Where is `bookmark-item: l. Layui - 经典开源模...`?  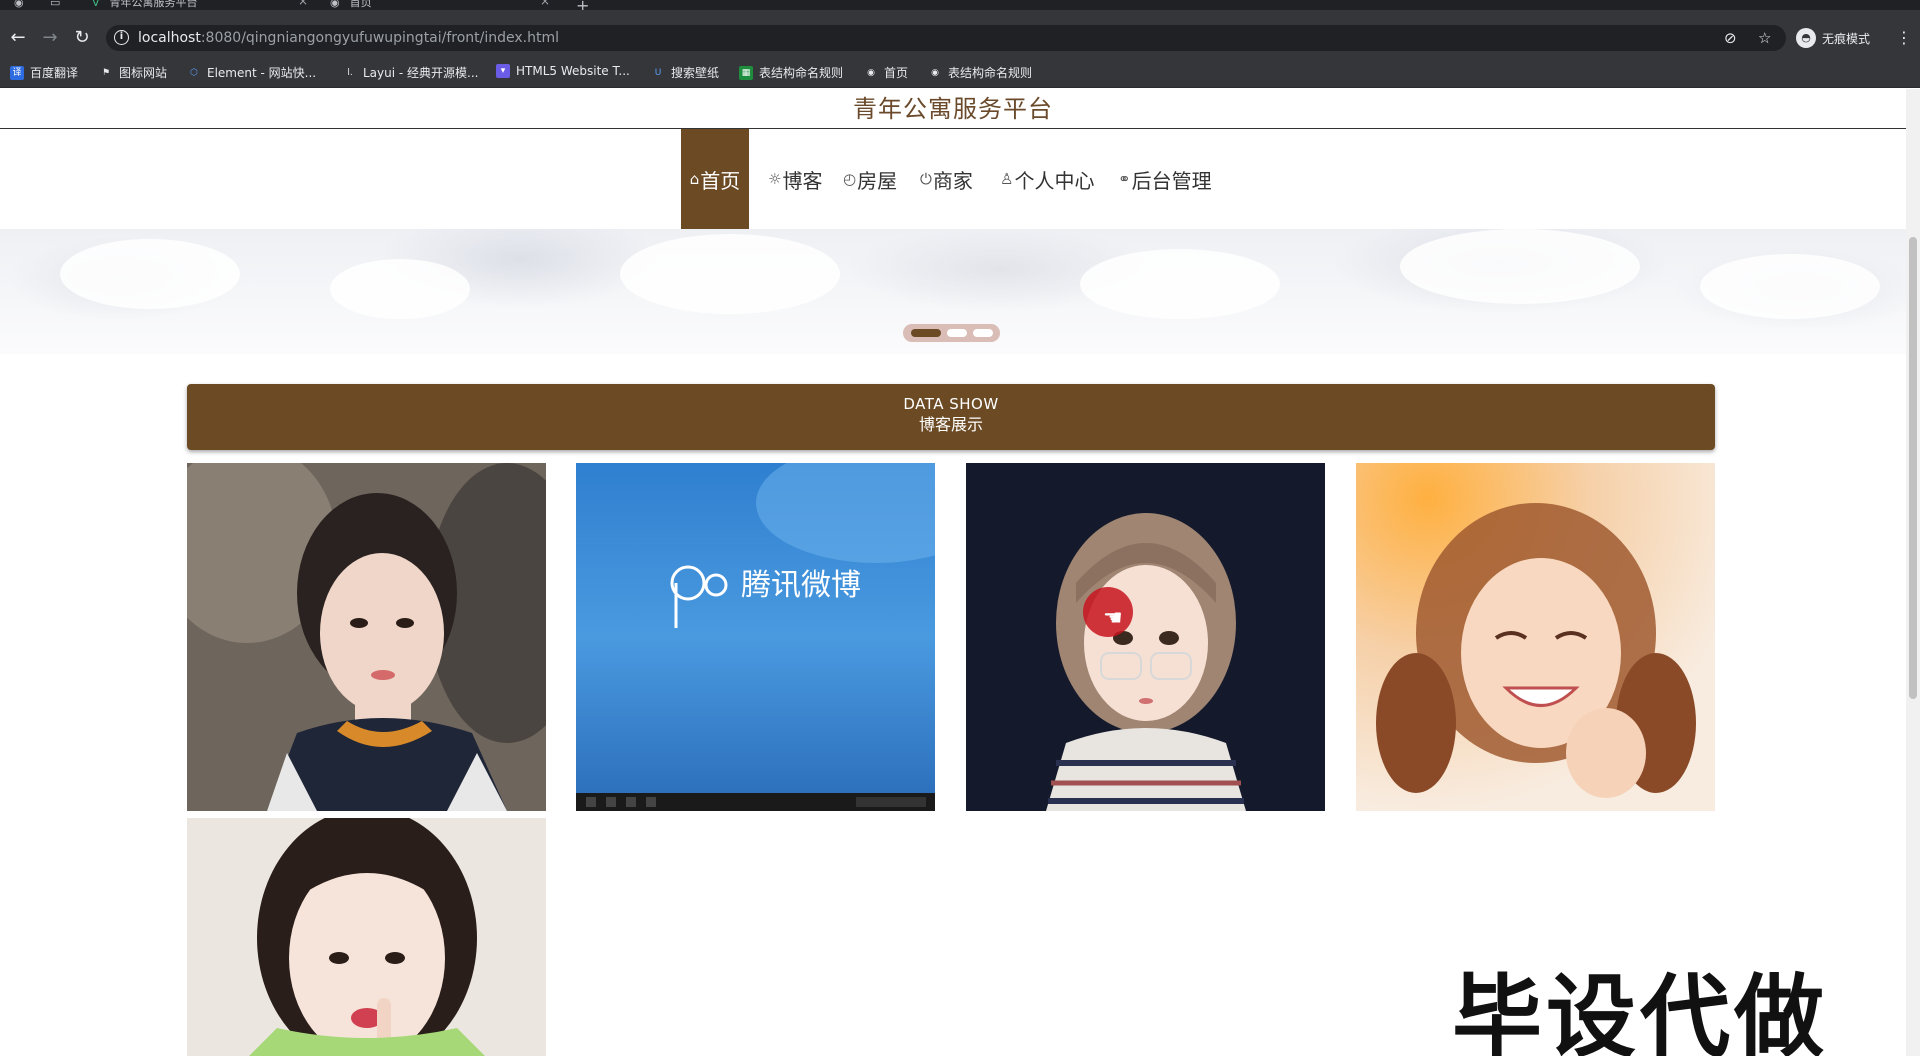 bookmark-item: l. Layui - 经典开源模... is located at coordinates (410, 72).